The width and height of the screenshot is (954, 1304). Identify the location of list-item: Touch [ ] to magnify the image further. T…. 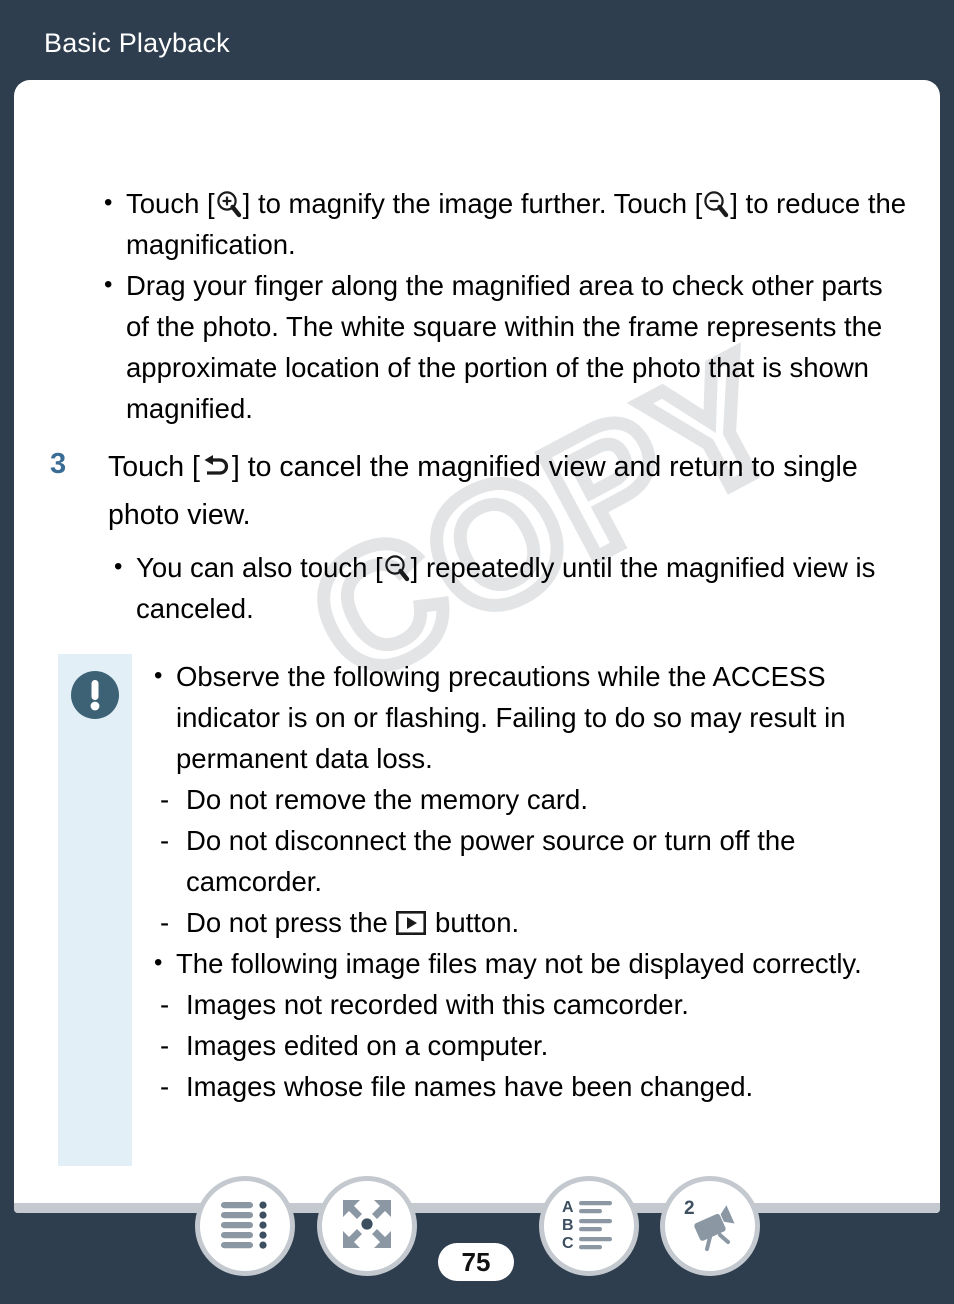
(503, 223).